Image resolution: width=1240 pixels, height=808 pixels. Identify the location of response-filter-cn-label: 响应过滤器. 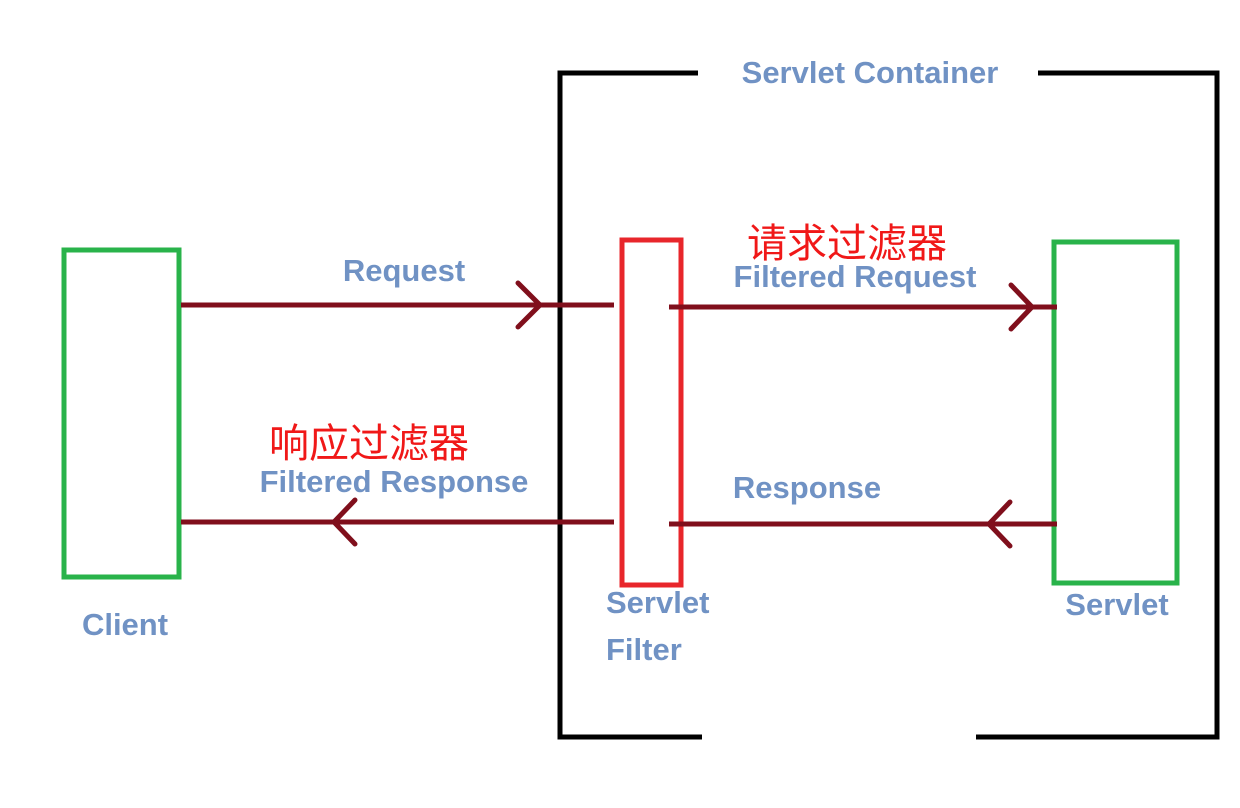
(369, 444).